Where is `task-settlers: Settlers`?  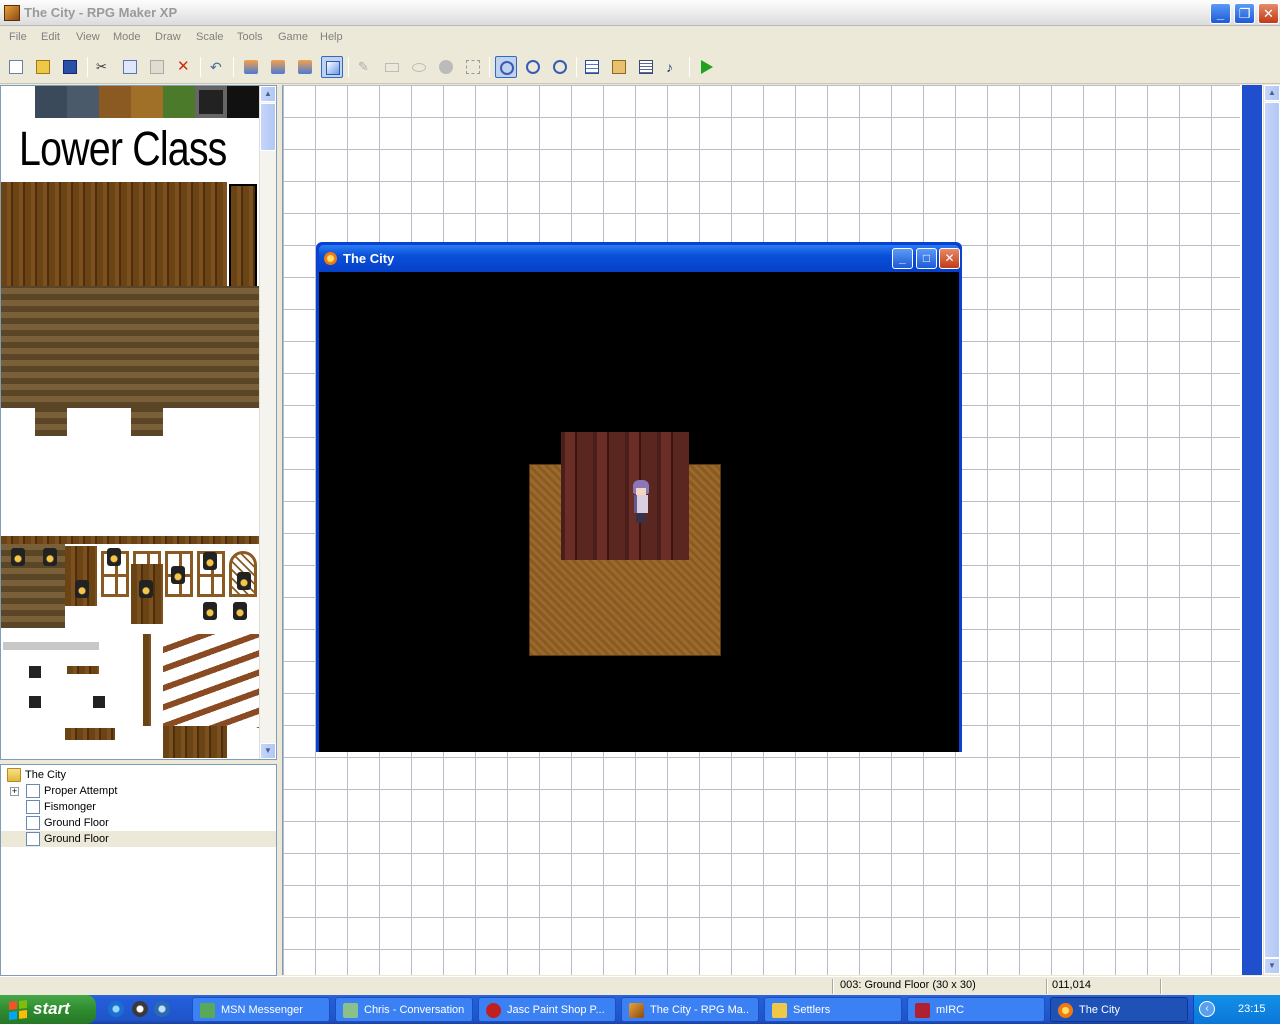 task-settlers: Settlers is located at coordinates (833, 1009).